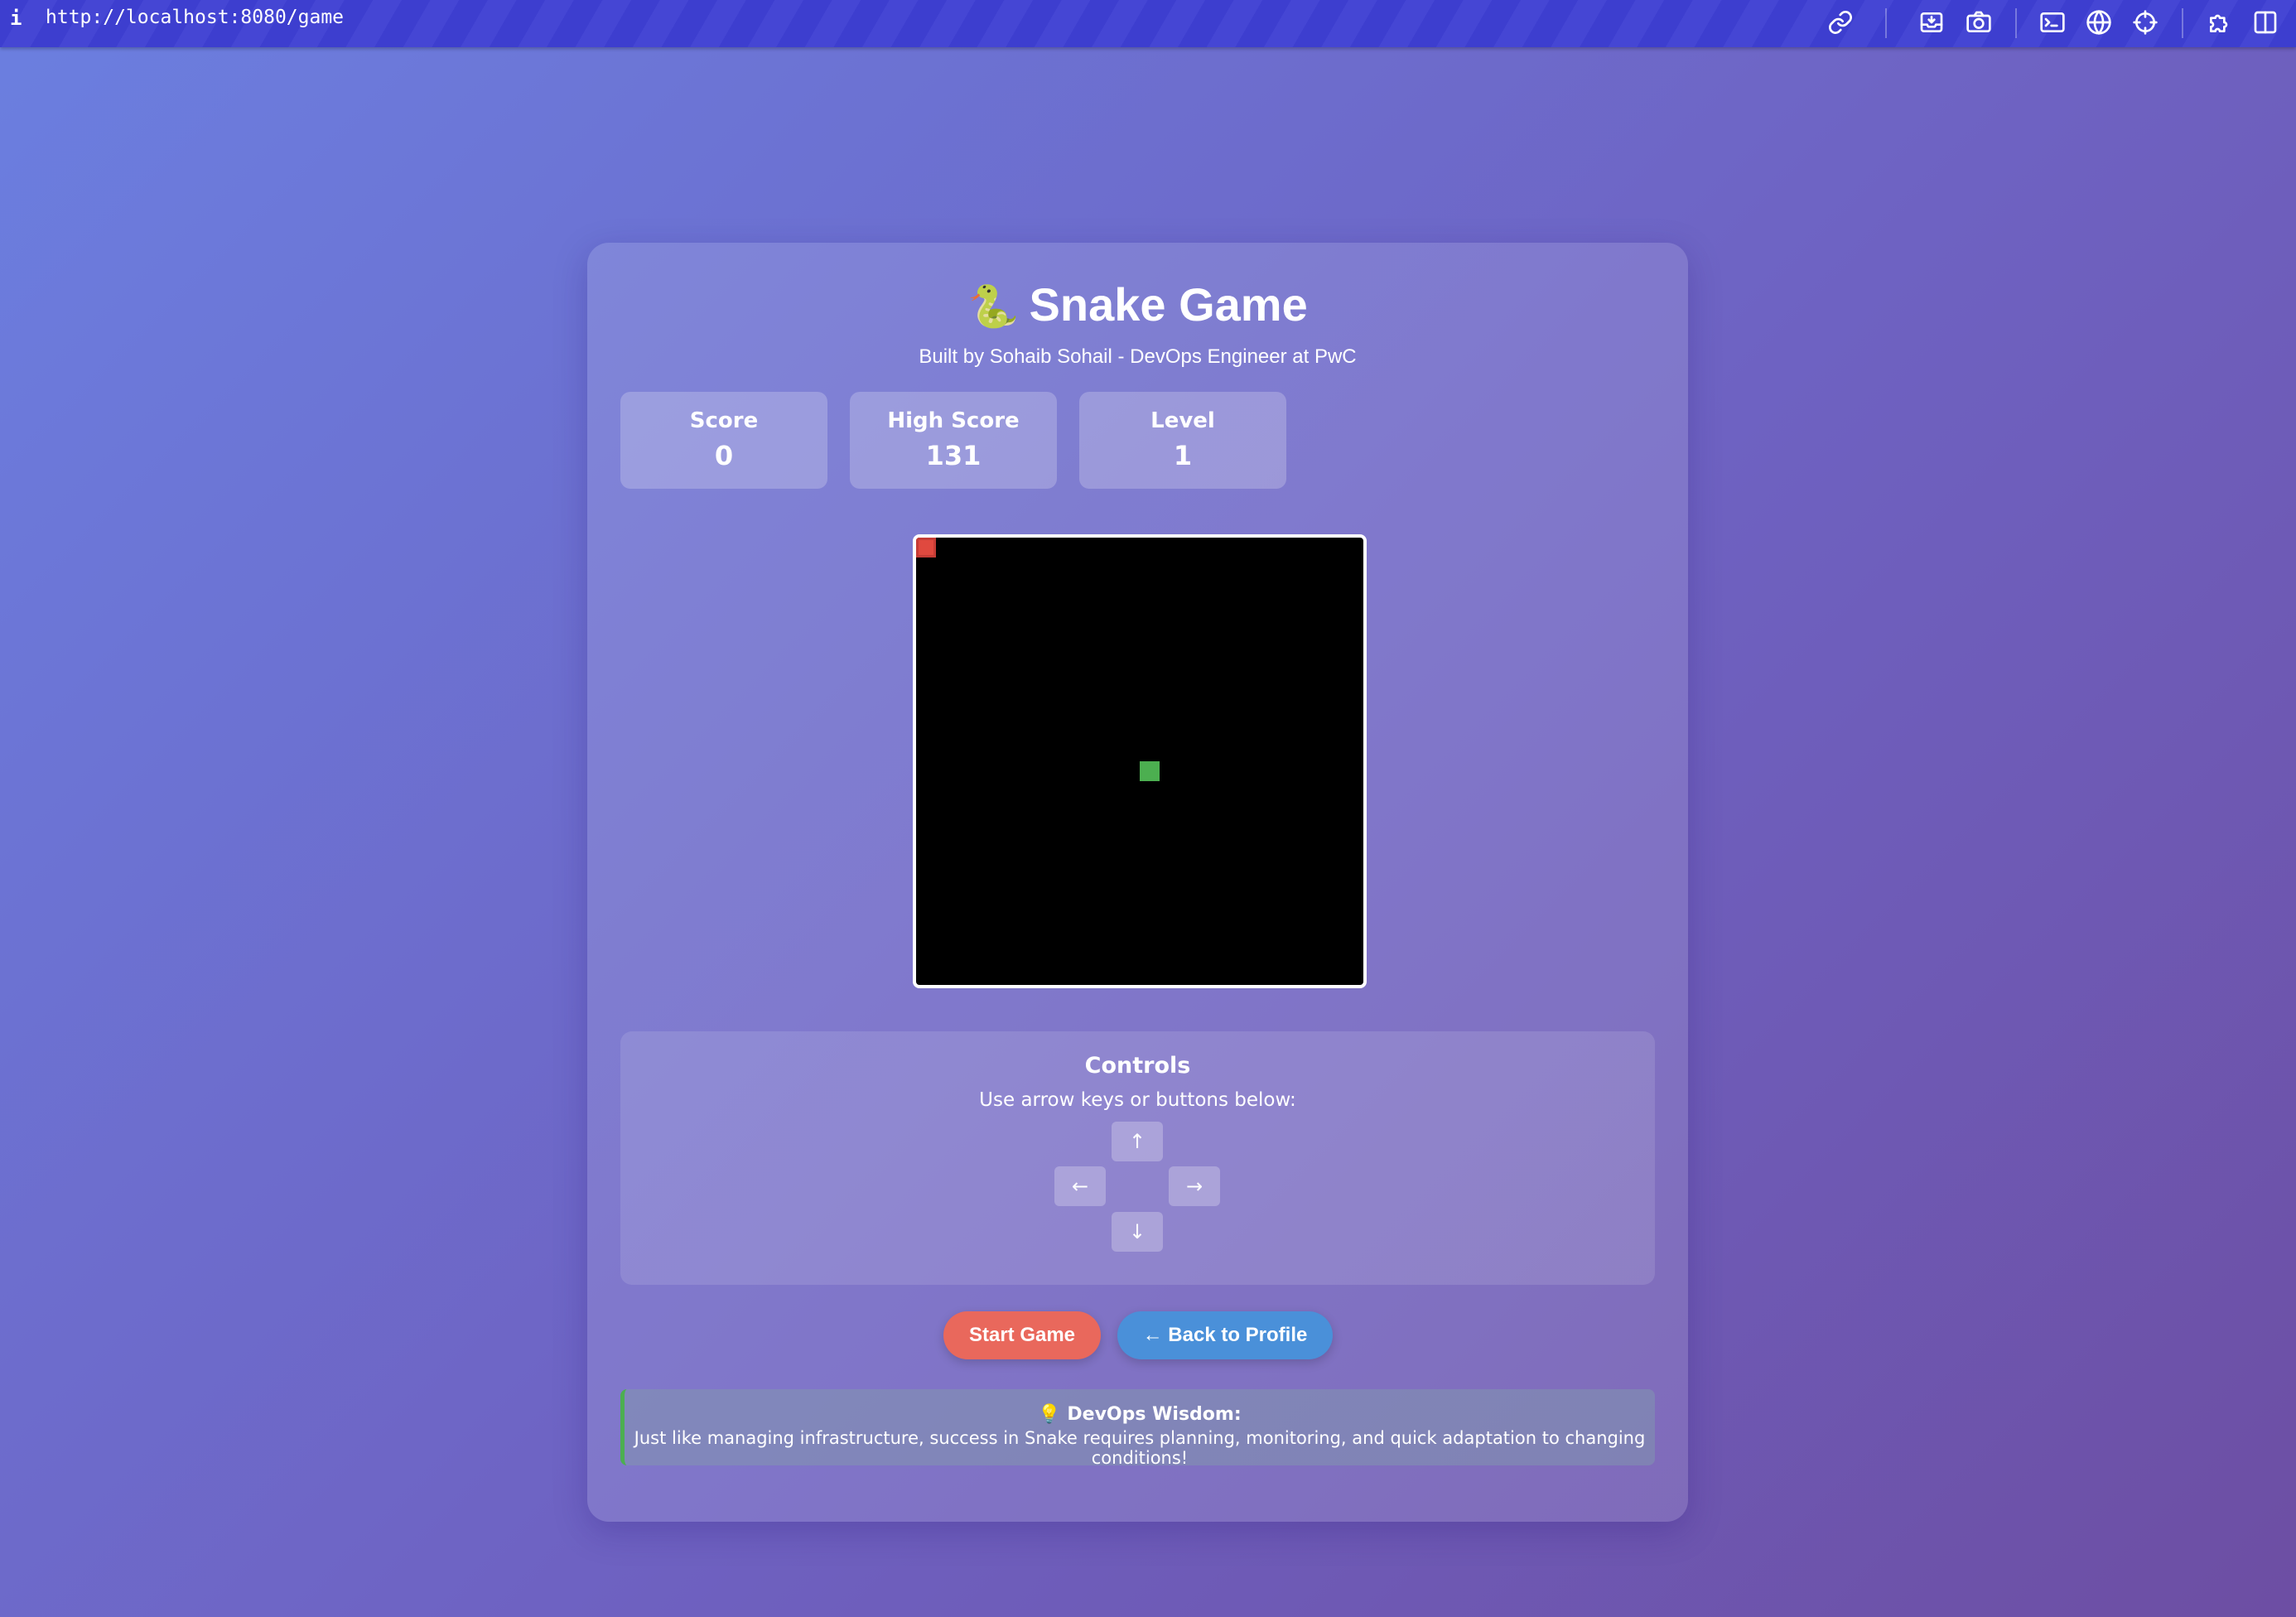 The height and width of the screenshot is (1617, 2296). What do you see at coordinates (2265, 22) in the screenshot?
I see `sidebar-icon` at bounding box center [2265, 22].